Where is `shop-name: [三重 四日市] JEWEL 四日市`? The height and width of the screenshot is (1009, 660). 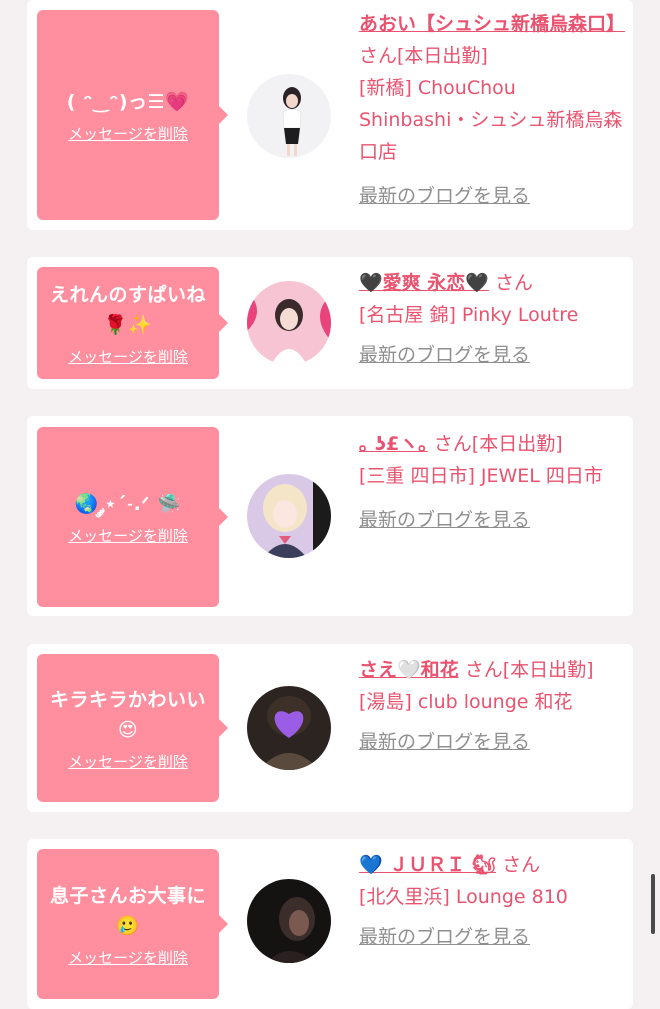
shop-name: [三重 四日市] JEWEL 四日市 is located at coordinates (481, 476).